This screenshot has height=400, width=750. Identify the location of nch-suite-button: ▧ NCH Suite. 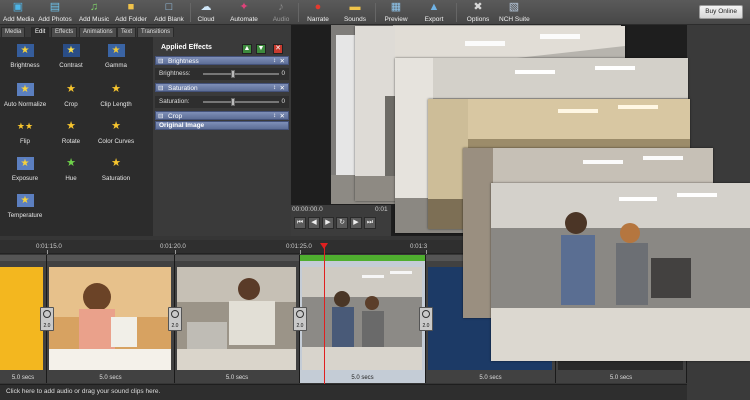
(514, 13).